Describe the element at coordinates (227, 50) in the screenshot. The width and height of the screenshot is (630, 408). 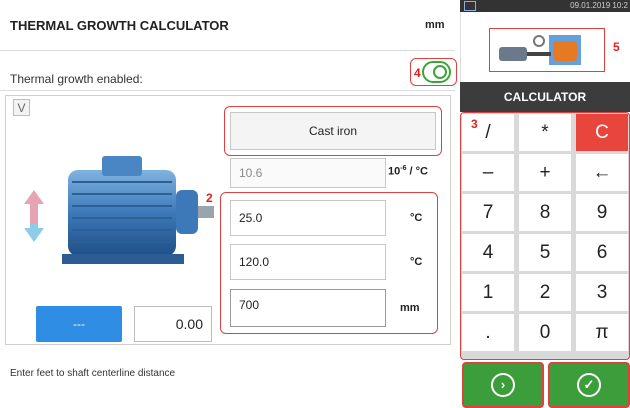
I see `header-divider` at that location.